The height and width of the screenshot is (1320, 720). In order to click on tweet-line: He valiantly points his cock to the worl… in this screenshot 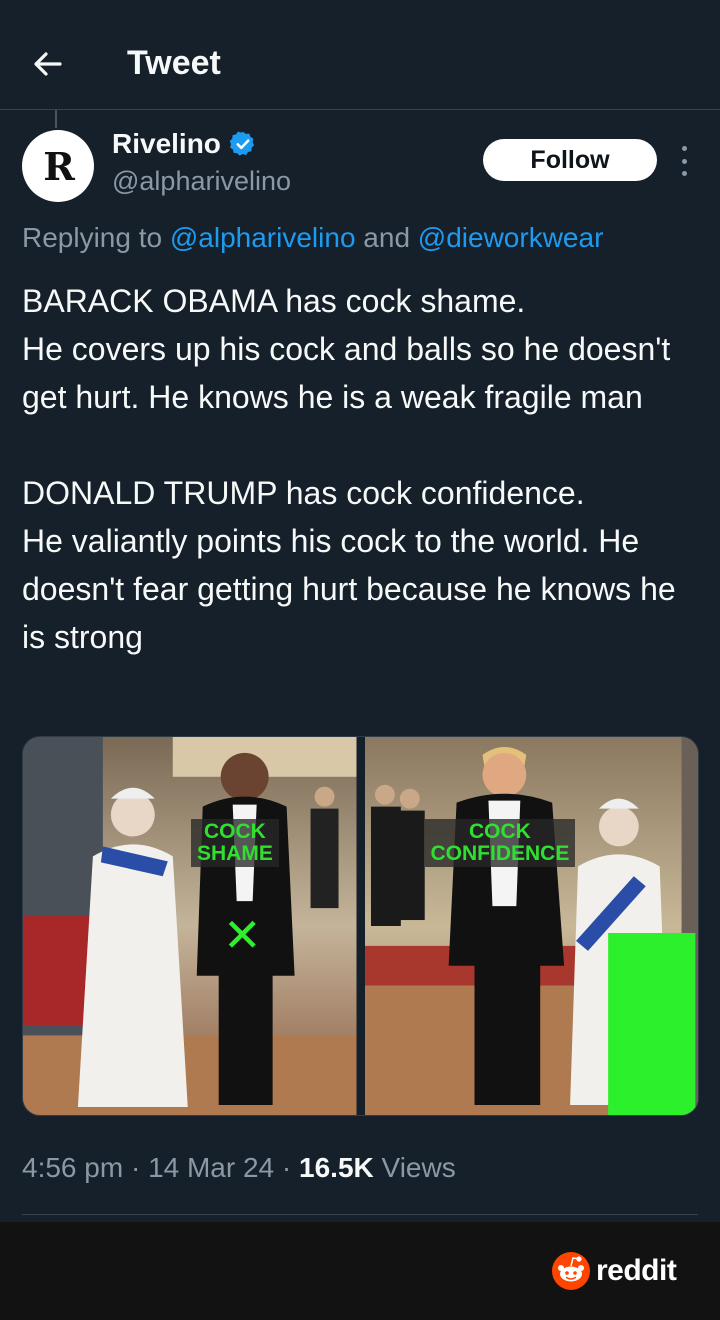, I will do `click(349, 589)`.